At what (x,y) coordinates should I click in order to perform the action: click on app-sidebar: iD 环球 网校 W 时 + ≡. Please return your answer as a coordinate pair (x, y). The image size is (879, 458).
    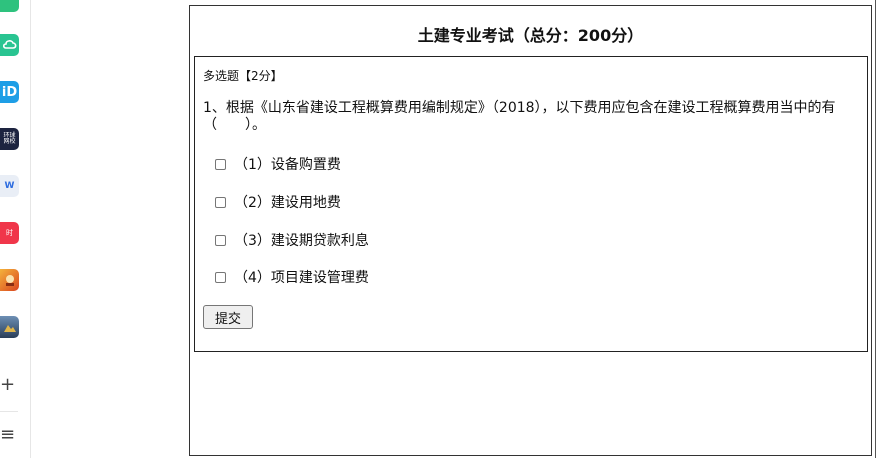
    Looking at the image, I should click on (15, 229).